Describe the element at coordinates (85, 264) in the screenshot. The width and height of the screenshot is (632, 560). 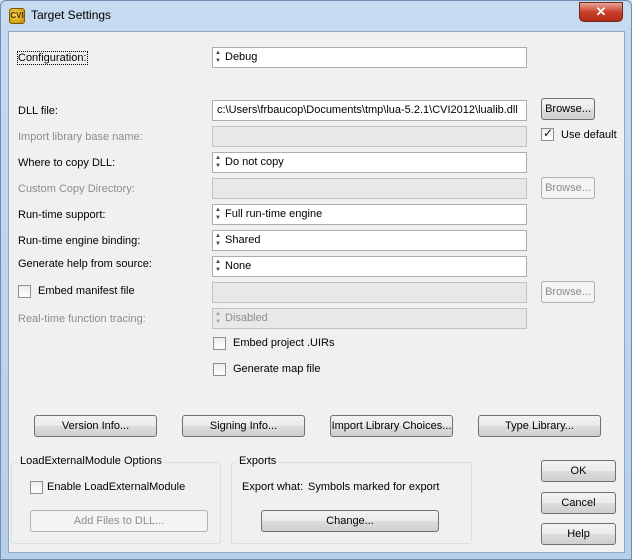
I see `gen-help-label: Generate help from source:` at that location.